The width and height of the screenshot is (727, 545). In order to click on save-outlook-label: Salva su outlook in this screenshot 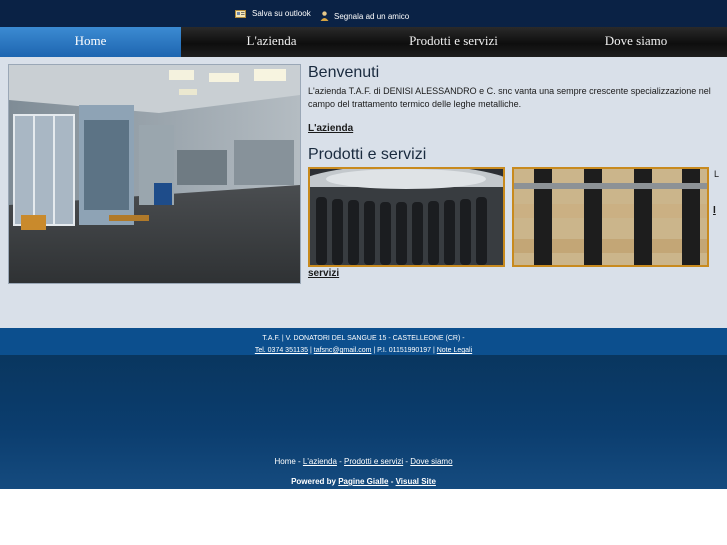, I will do `click(281, 13)`.